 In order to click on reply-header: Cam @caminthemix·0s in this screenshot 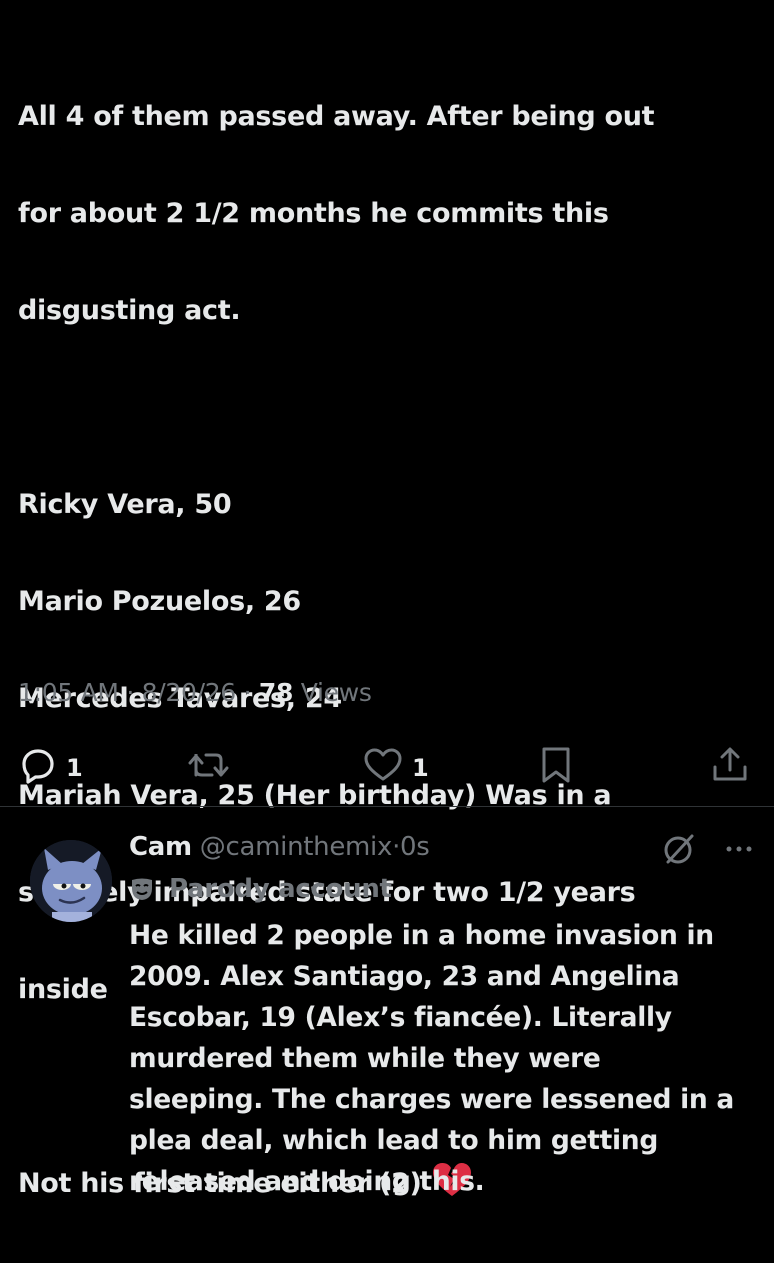, I will do `click(279, 847)`.